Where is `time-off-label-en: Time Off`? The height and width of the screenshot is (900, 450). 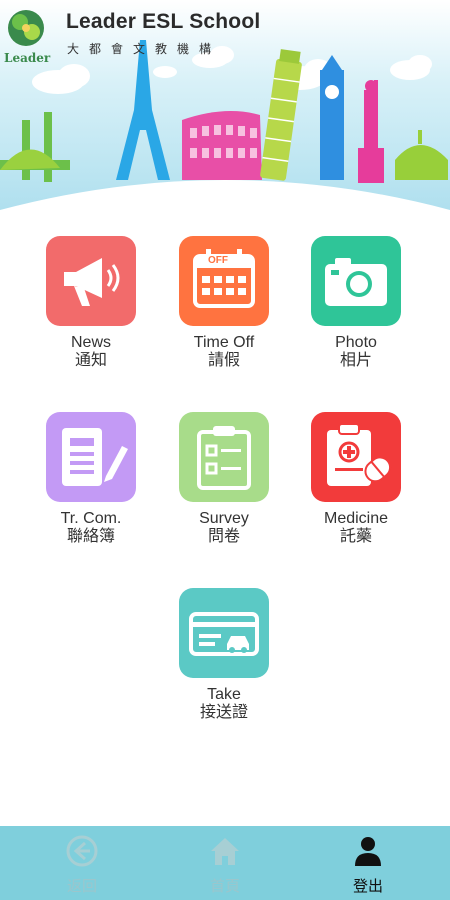
time-off-label-en: Time Off is located at coordinates (224, 342).